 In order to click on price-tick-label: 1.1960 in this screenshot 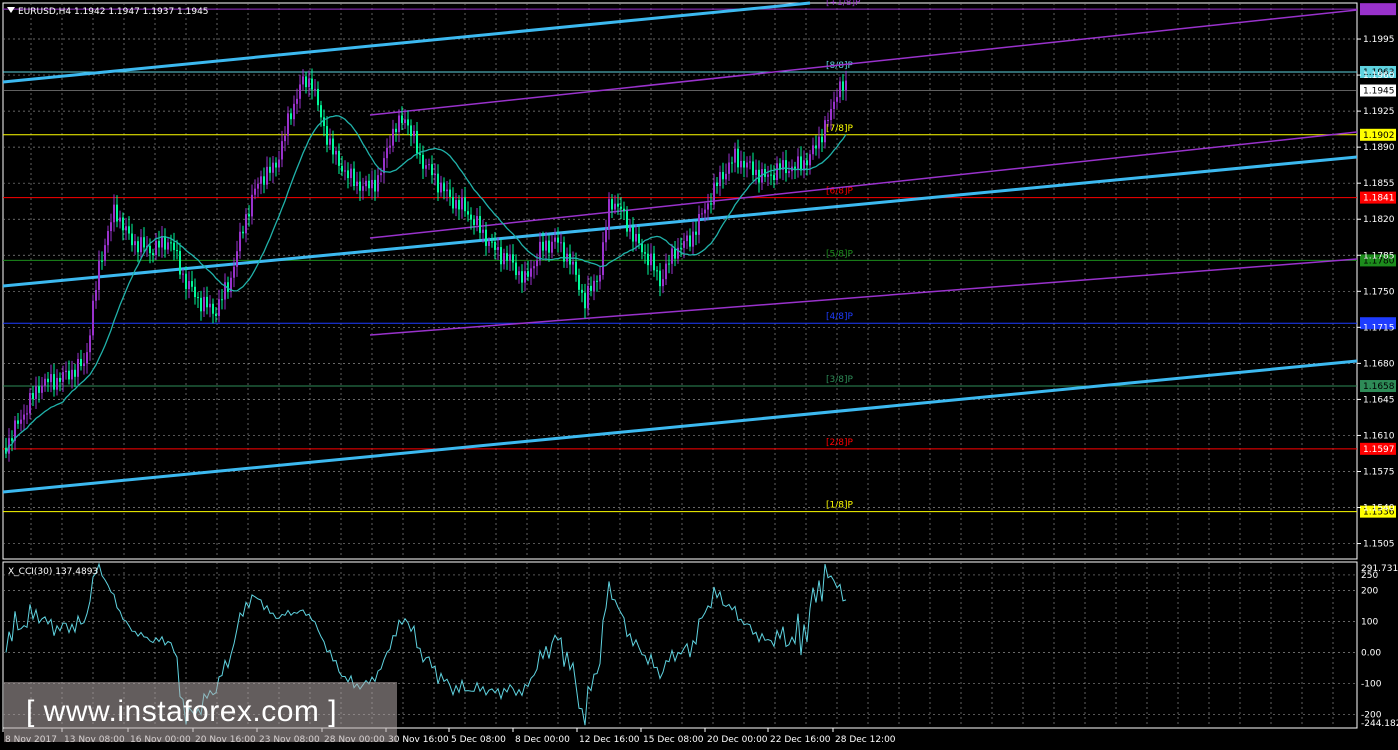, I will do `click(1379, 76)`.